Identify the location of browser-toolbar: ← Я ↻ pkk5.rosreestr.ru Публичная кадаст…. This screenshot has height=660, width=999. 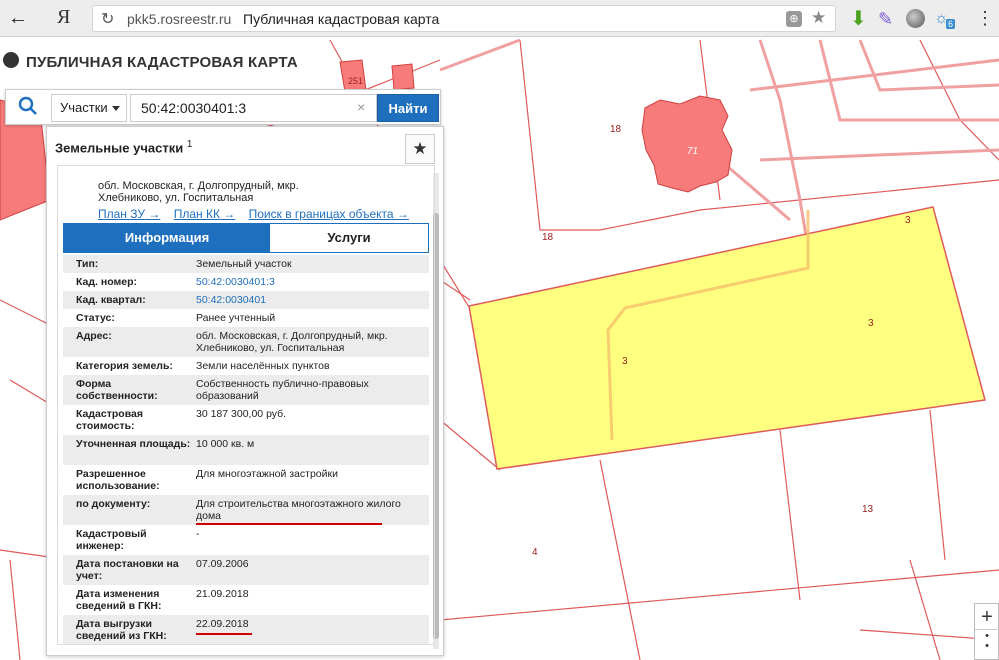
(499, 18).